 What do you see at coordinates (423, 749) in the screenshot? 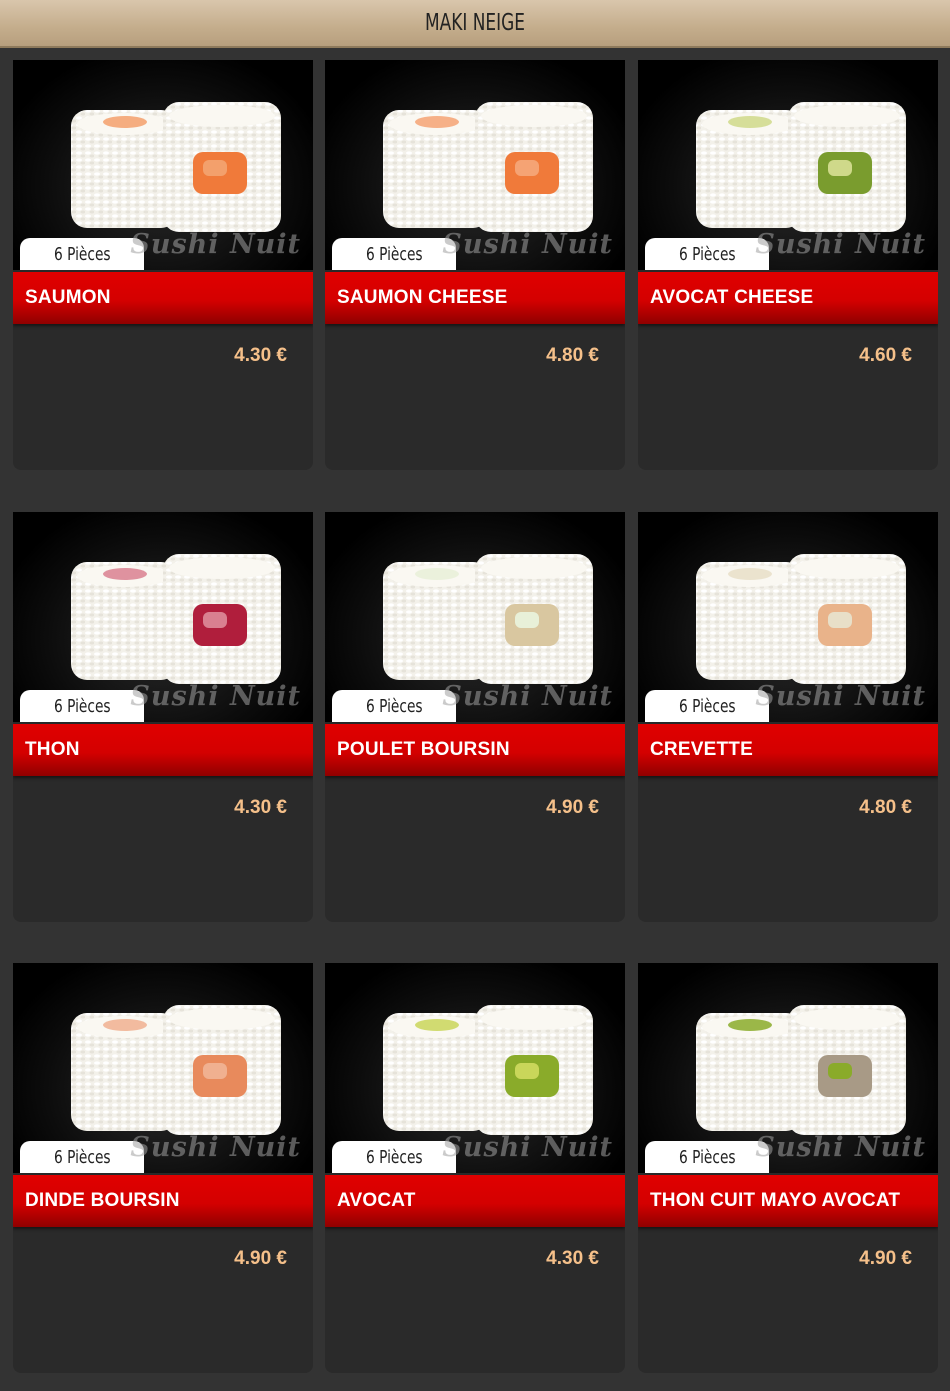
I see `product-name: POULET BOURSIN` at bounding box center [423, 749].